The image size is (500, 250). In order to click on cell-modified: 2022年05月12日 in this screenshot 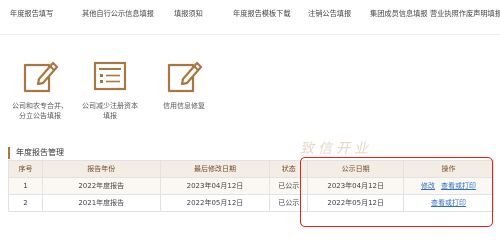, I will do `click(215, 203)`.